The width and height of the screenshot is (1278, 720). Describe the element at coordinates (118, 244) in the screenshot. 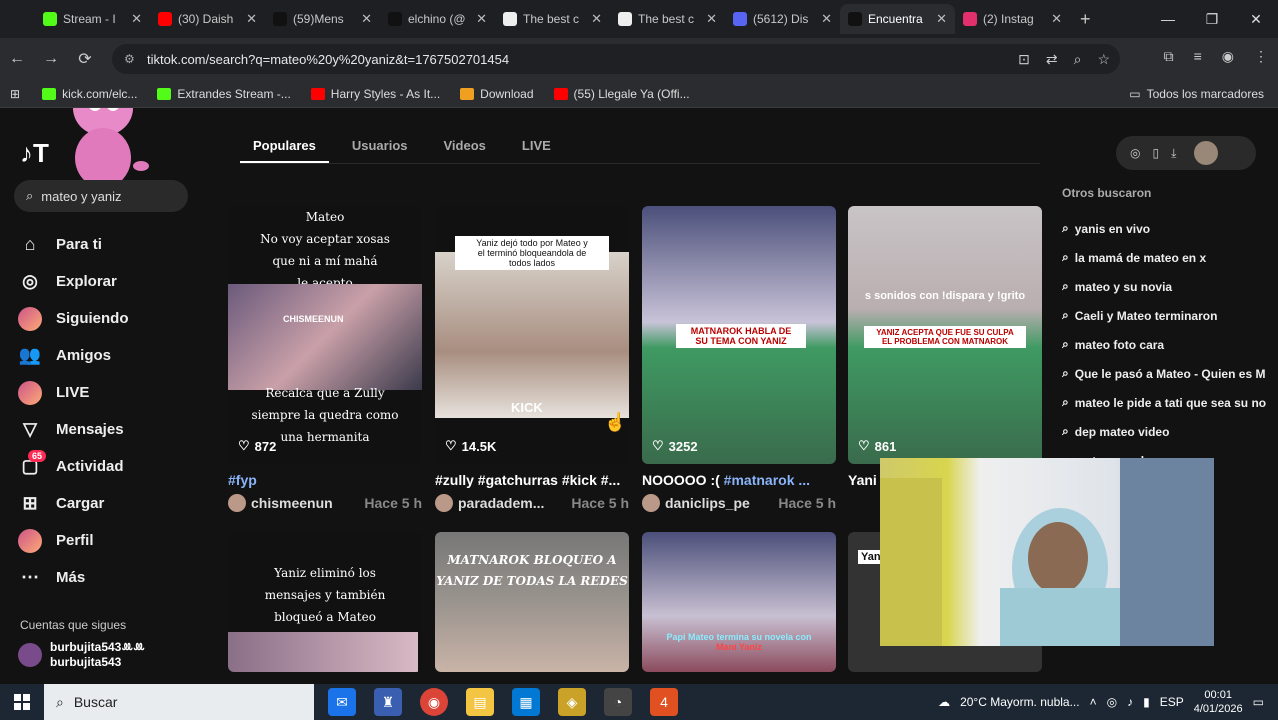

I see `sidebar-item: ⌂ Para ti` at that location.